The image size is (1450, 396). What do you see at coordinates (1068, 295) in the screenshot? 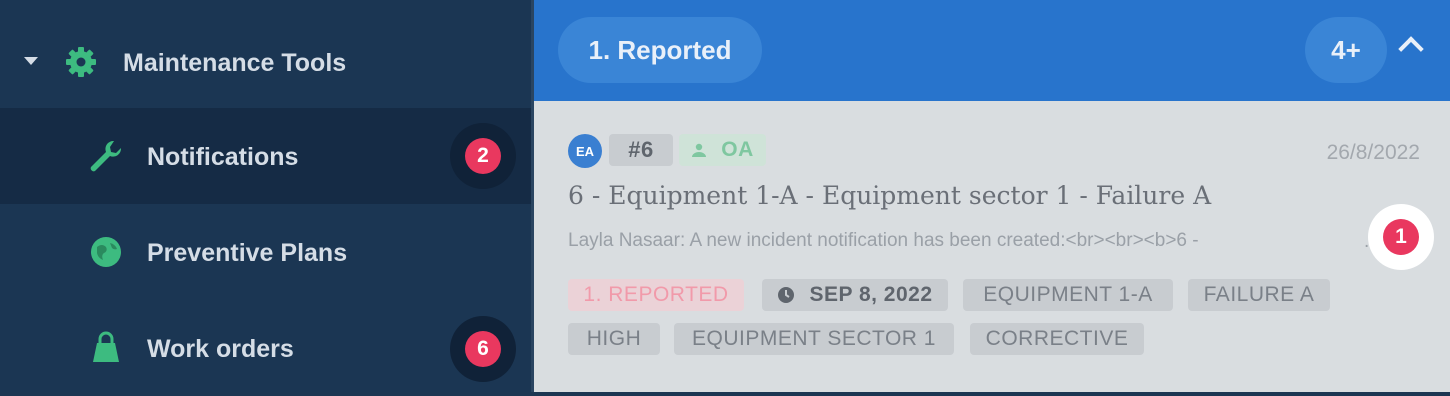
I see `equipment-tag: EQUIPMENT 1-A` at bounding box center [1068, 295].